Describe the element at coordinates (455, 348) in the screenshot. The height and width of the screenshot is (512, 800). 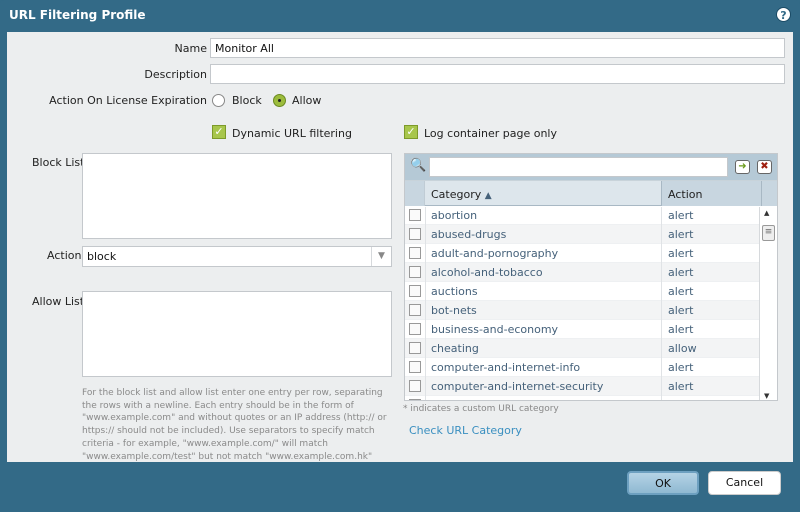
I see `category-name: cheating` at that location.